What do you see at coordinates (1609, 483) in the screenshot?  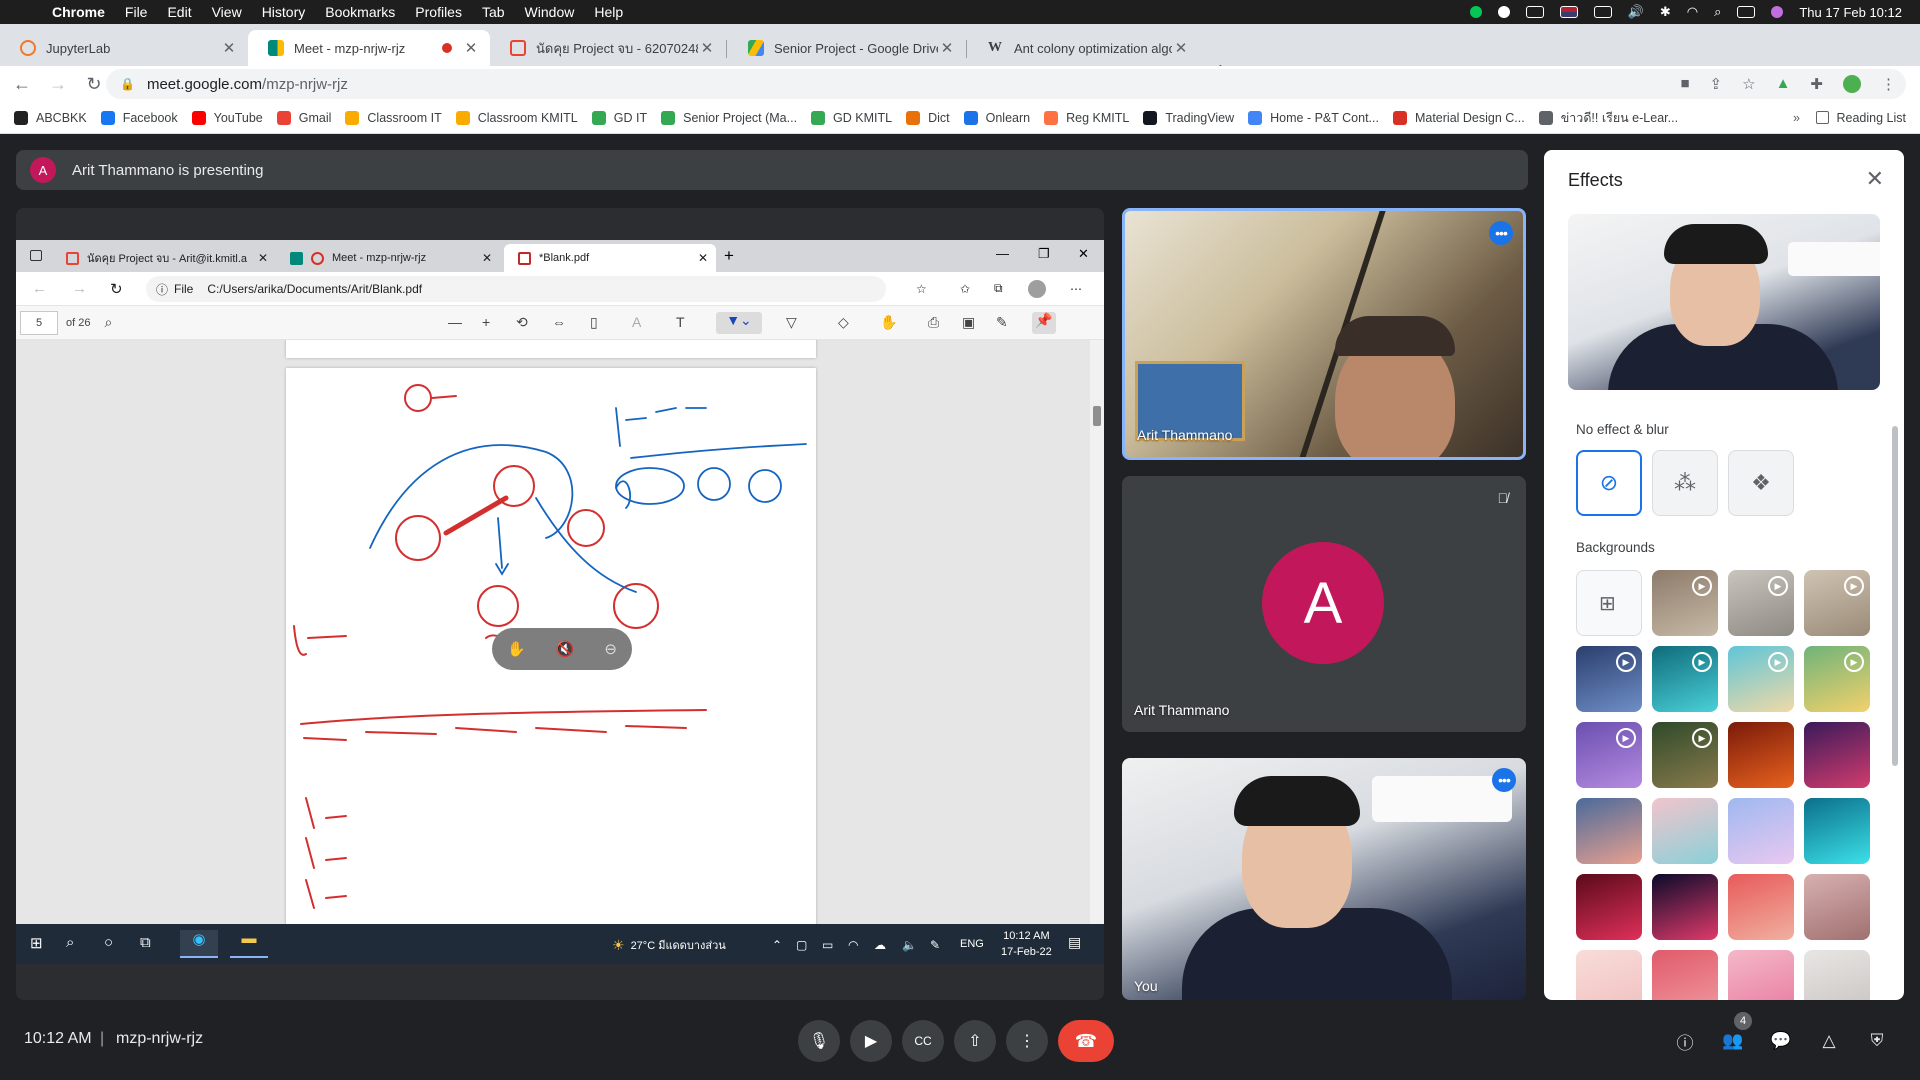 I see `no-effect-button: ⊘` at bounding box center [1609, 483].